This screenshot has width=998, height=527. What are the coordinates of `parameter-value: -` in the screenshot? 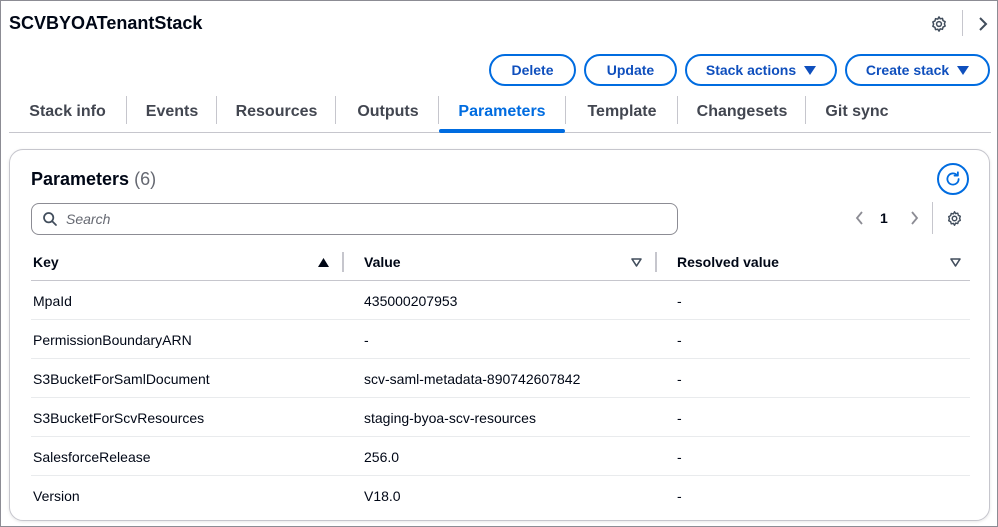 It's located at (366, 339).